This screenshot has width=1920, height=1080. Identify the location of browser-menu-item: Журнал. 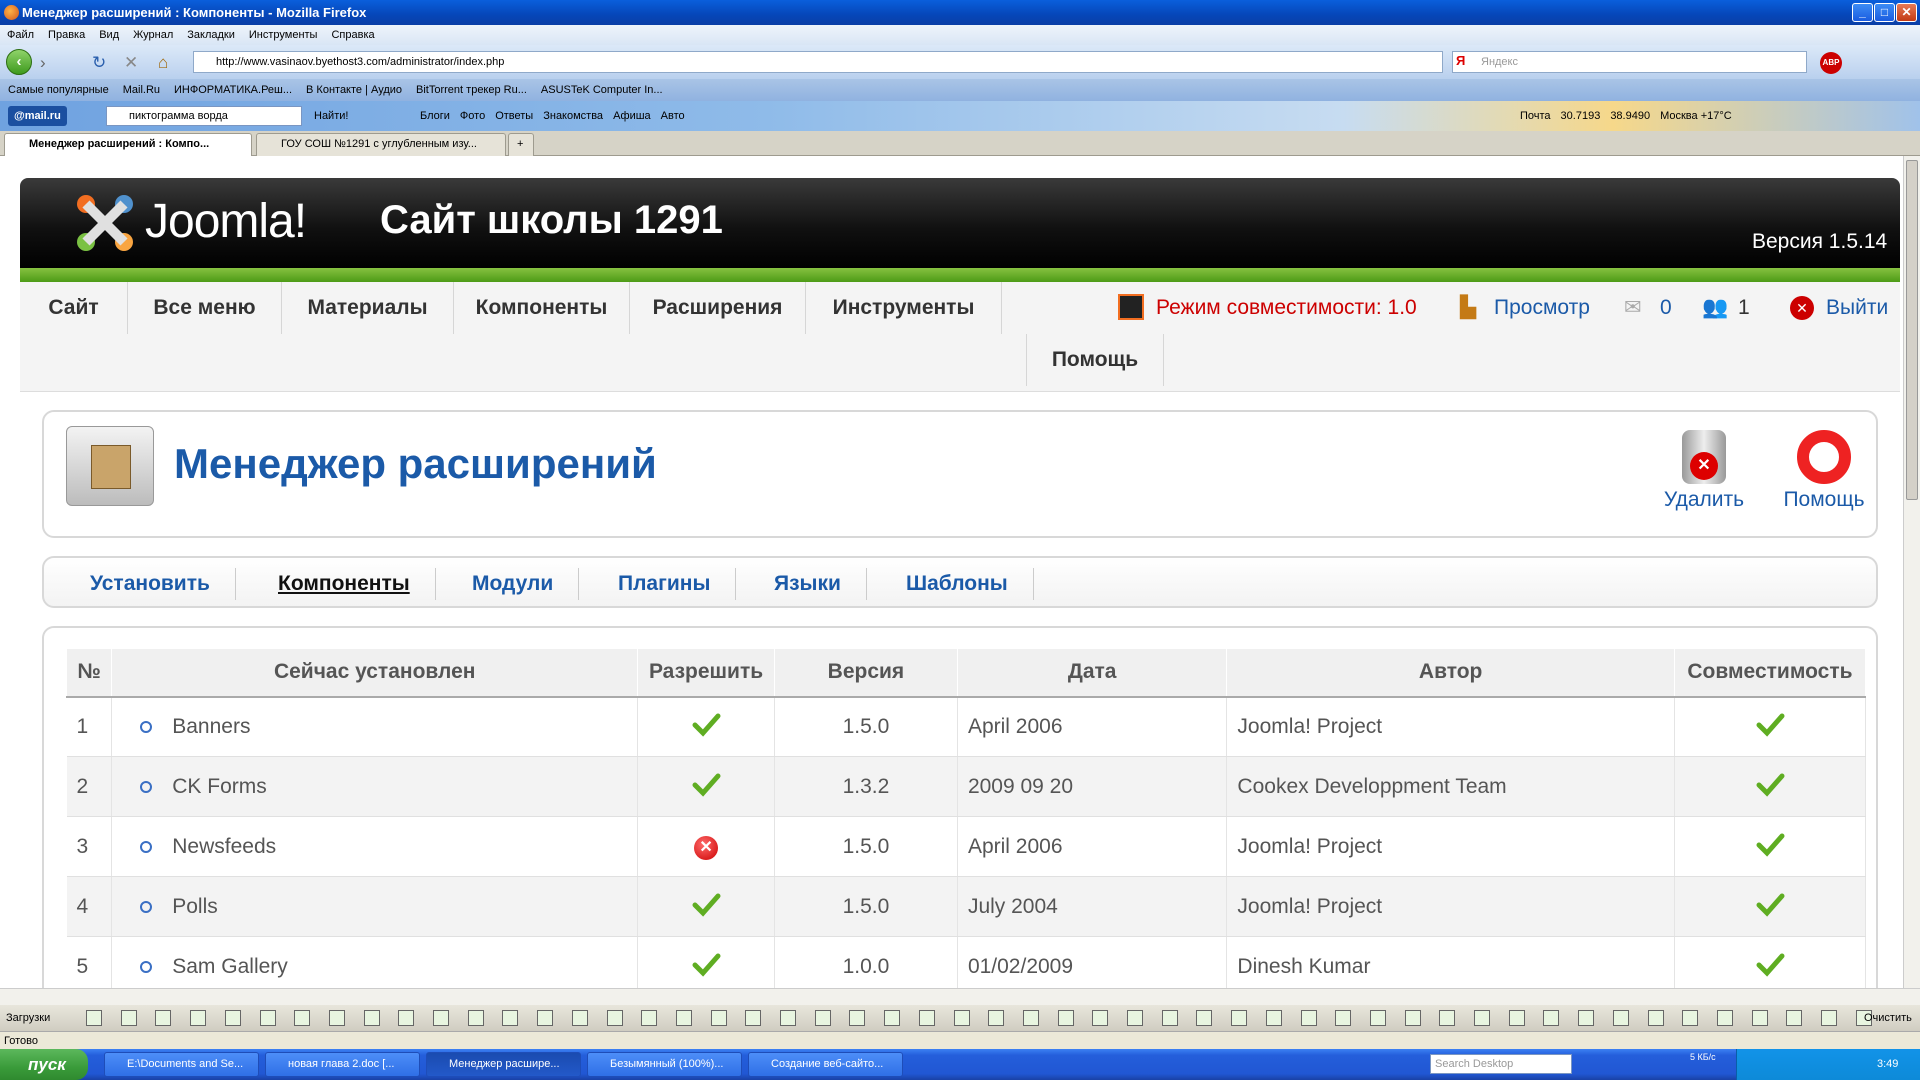
(153, 35).